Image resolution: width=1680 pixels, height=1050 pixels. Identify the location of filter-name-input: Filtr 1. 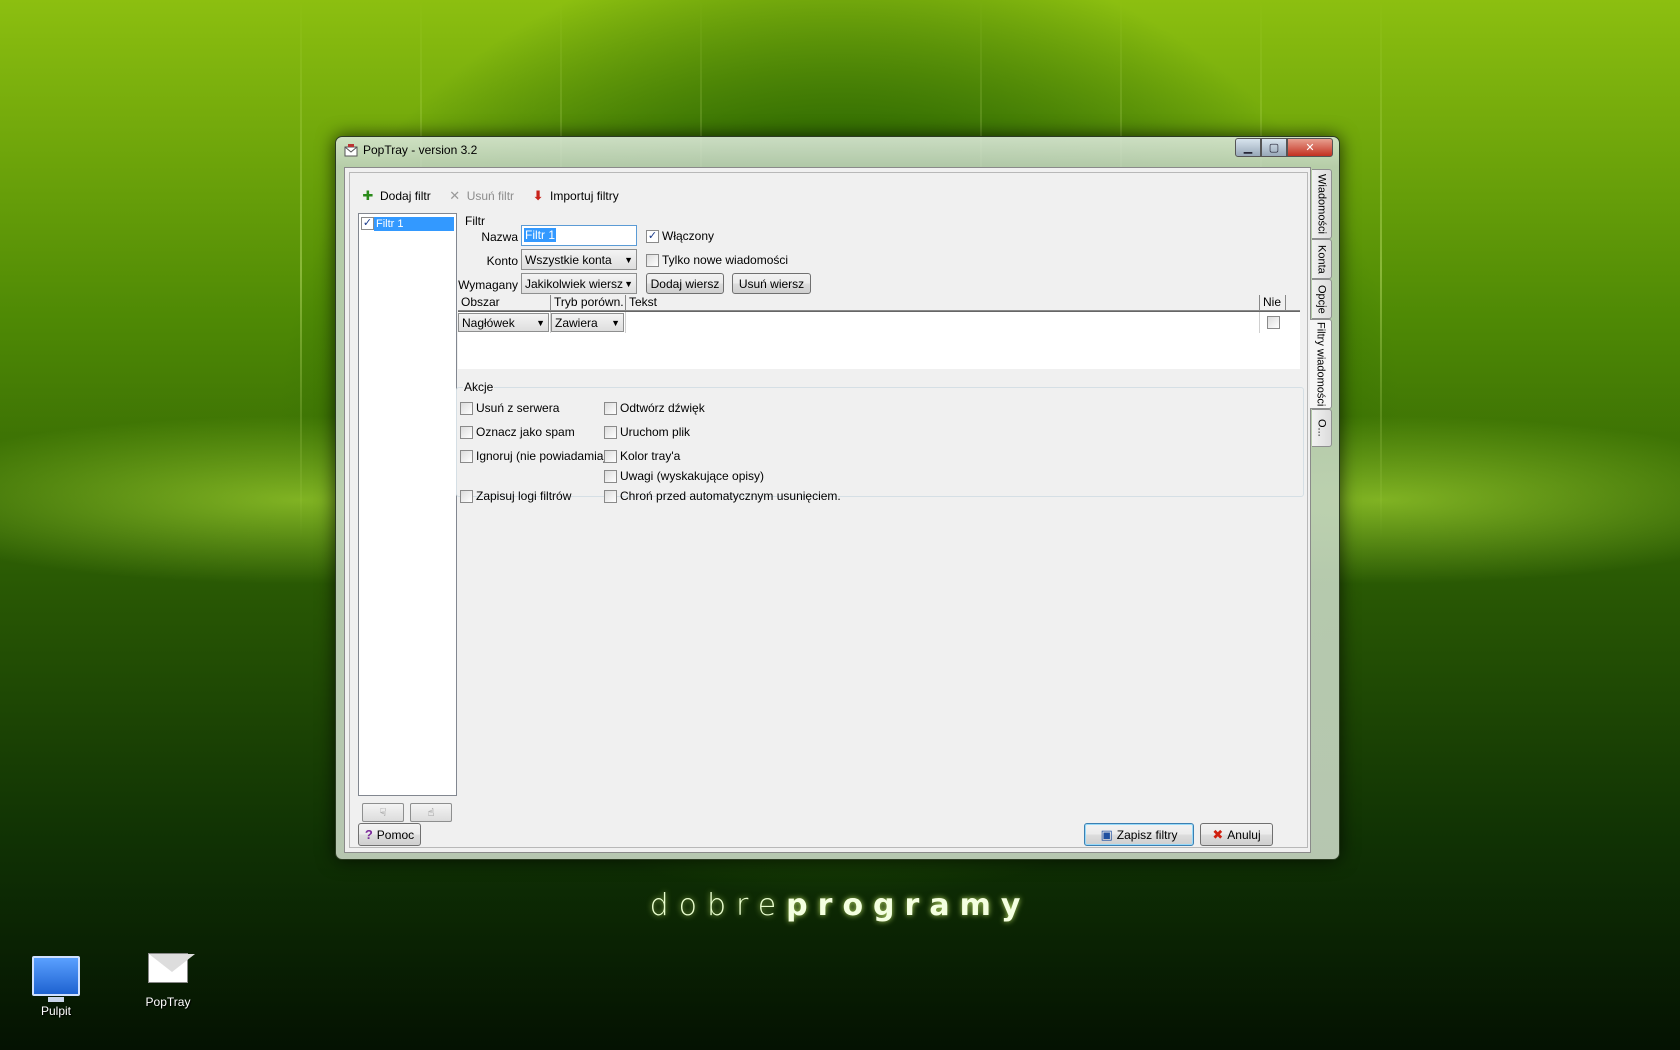
(579, 235).